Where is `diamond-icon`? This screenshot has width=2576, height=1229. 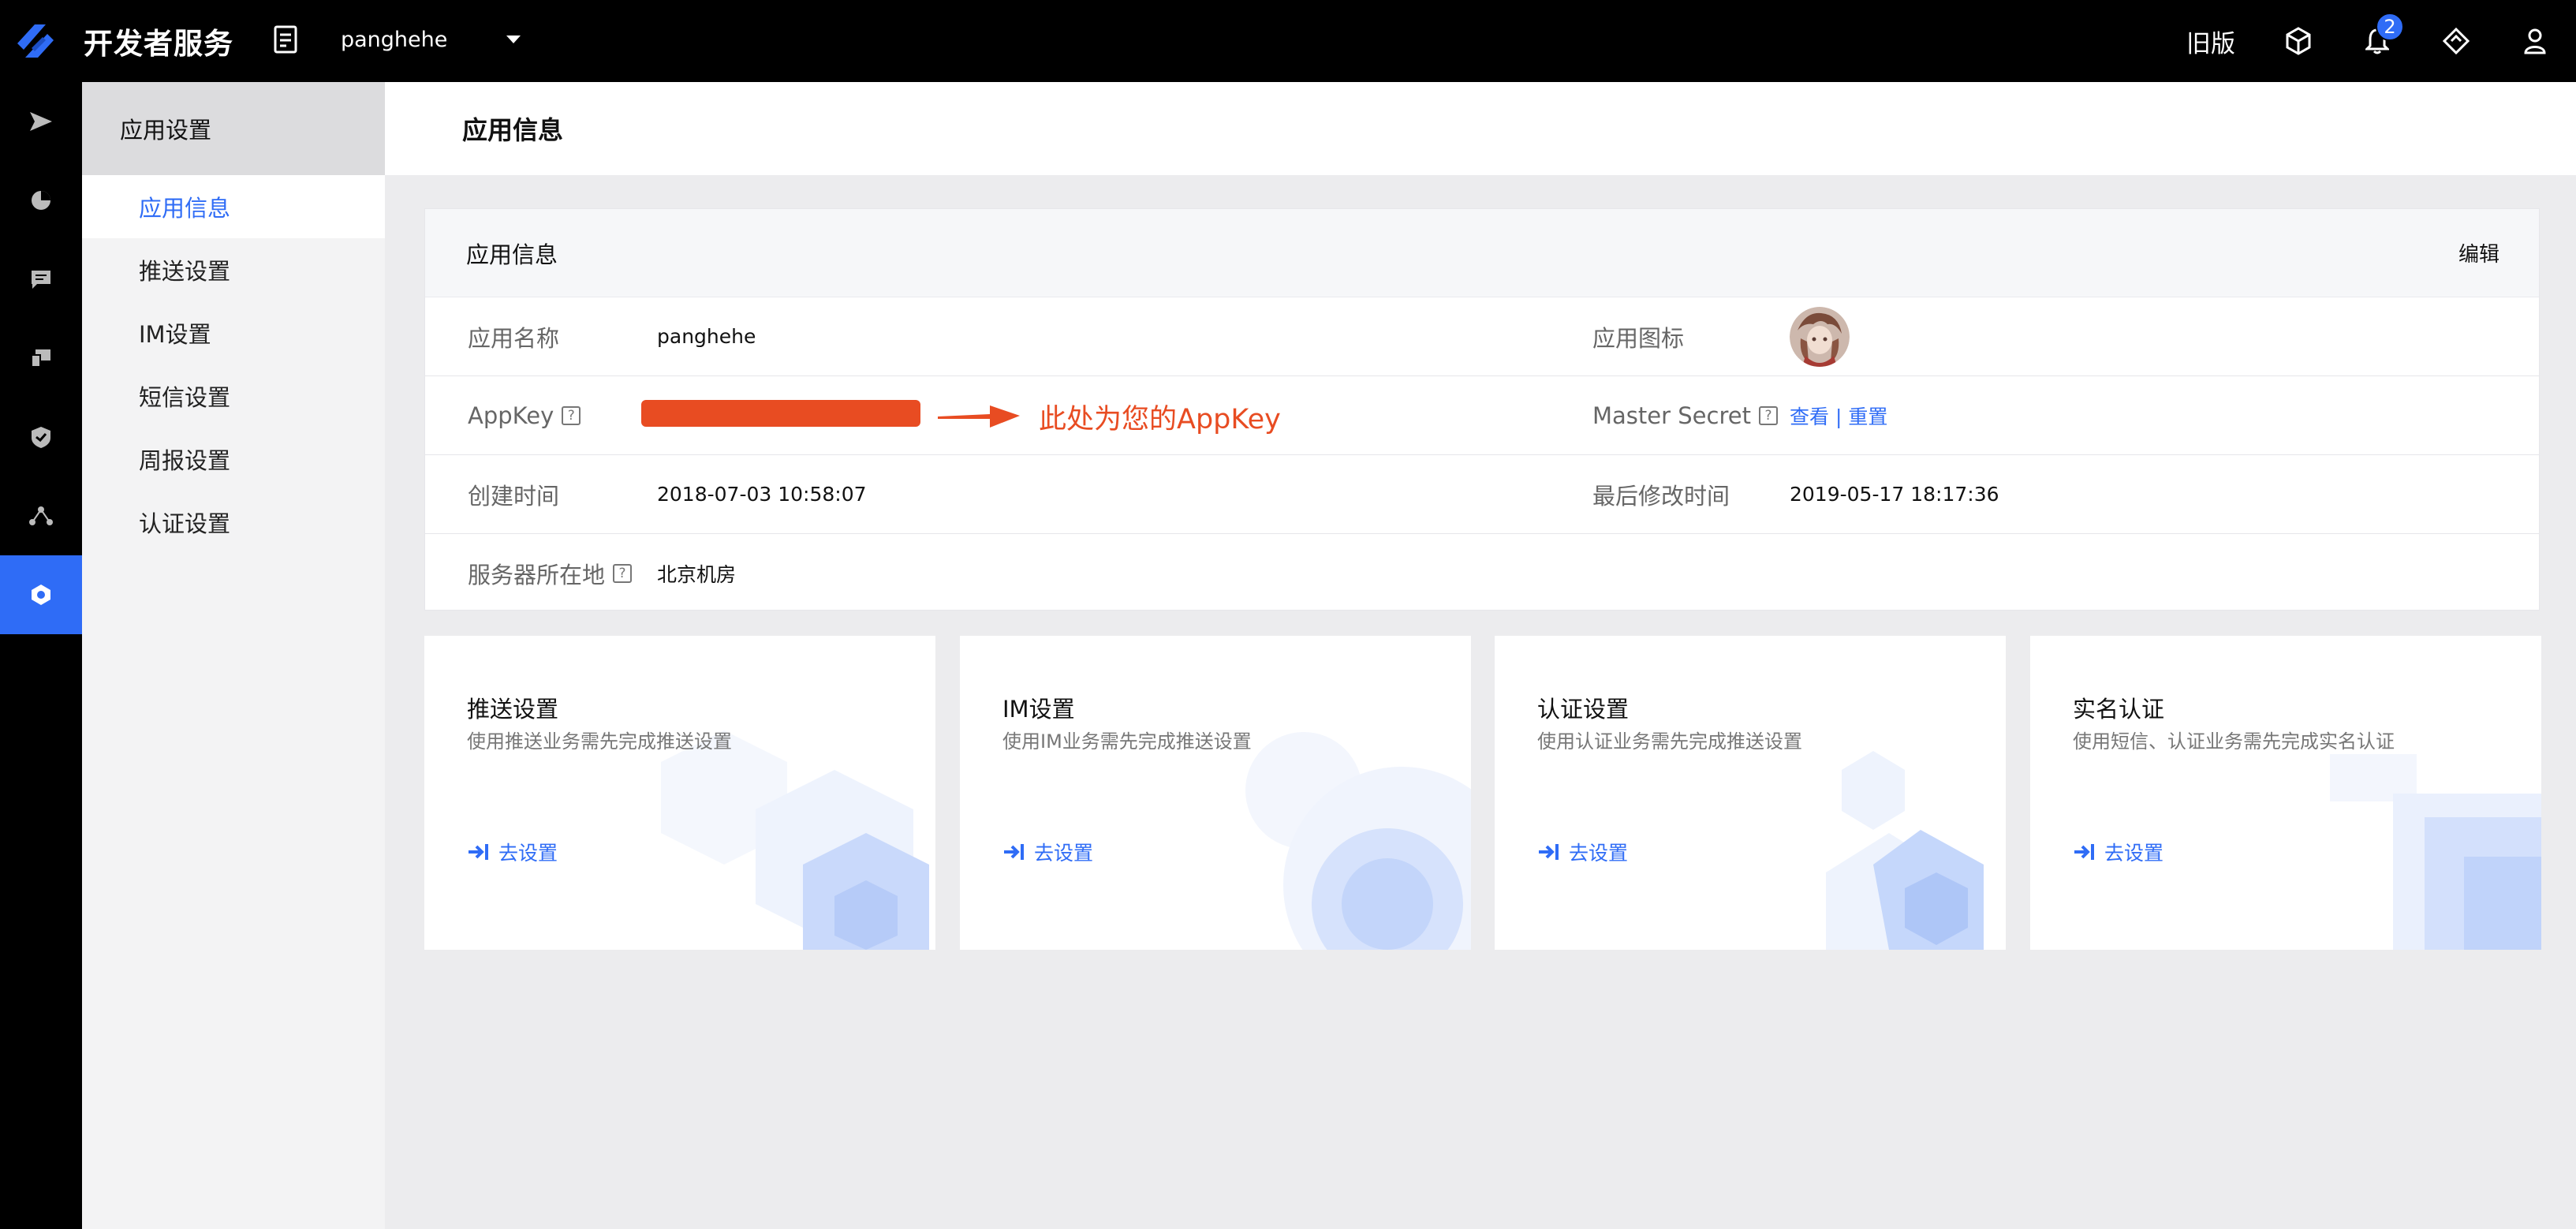 diamond-icon is located at coordinates (2456, 41).